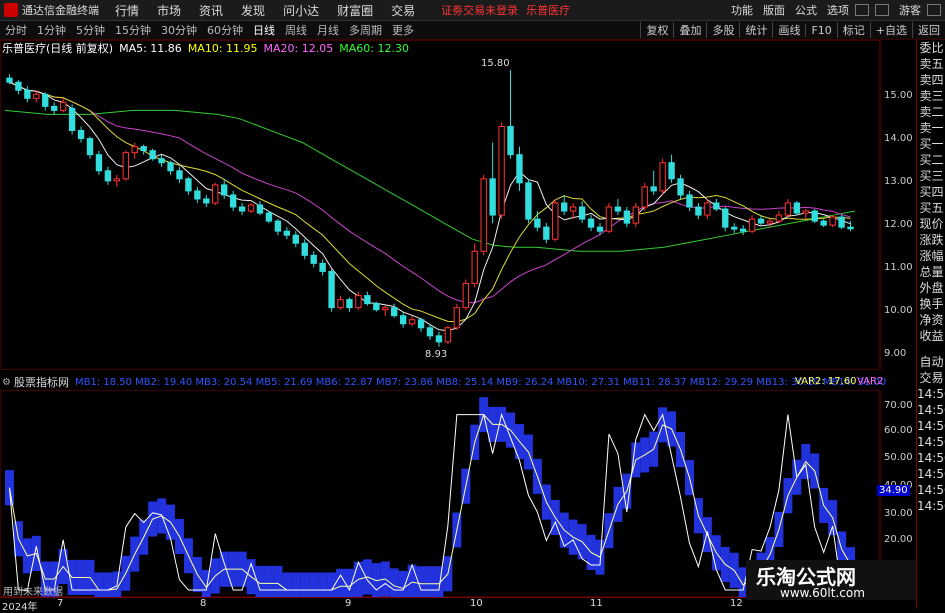  I want to click on period-multi: 多周期, so click(365, 30).